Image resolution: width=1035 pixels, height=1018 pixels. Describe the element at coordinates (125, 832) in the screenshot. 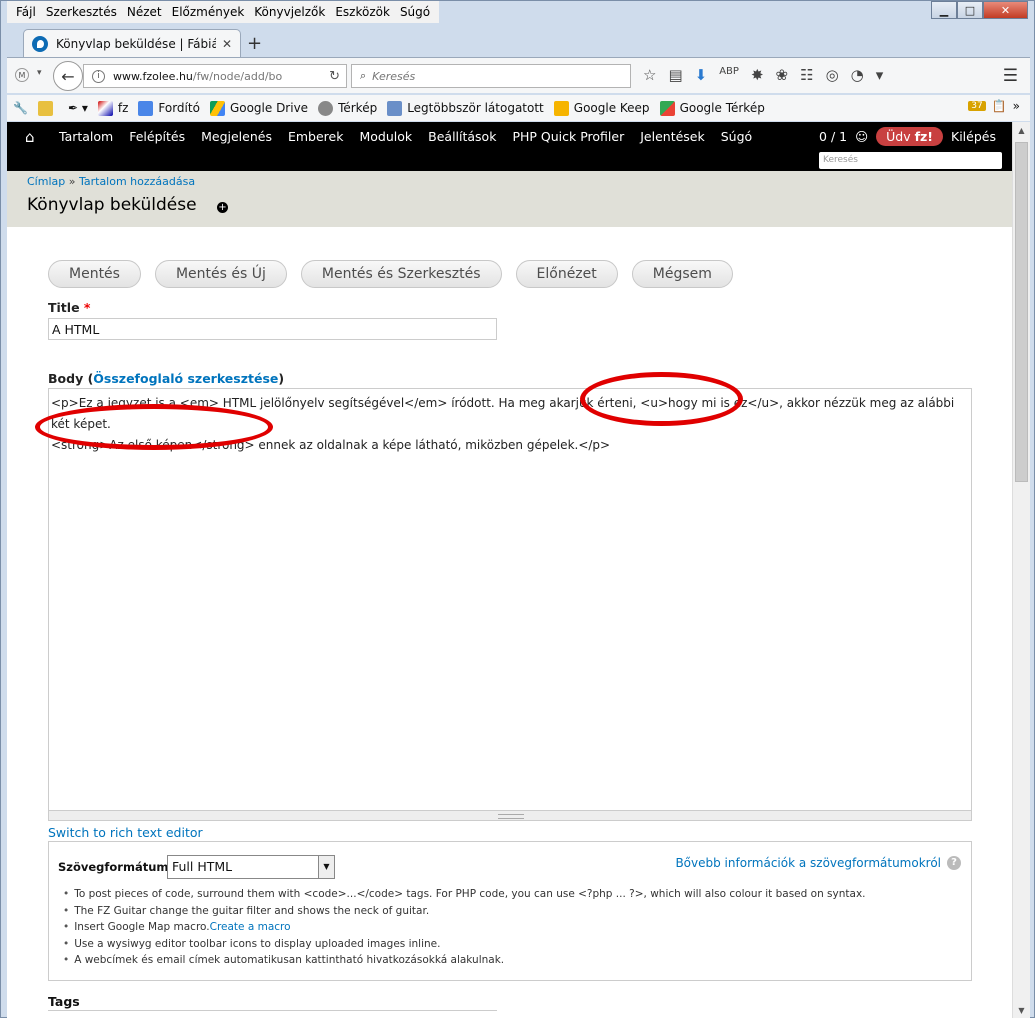

I see `switch-editor-link: Switch to rich text editor` at that location.